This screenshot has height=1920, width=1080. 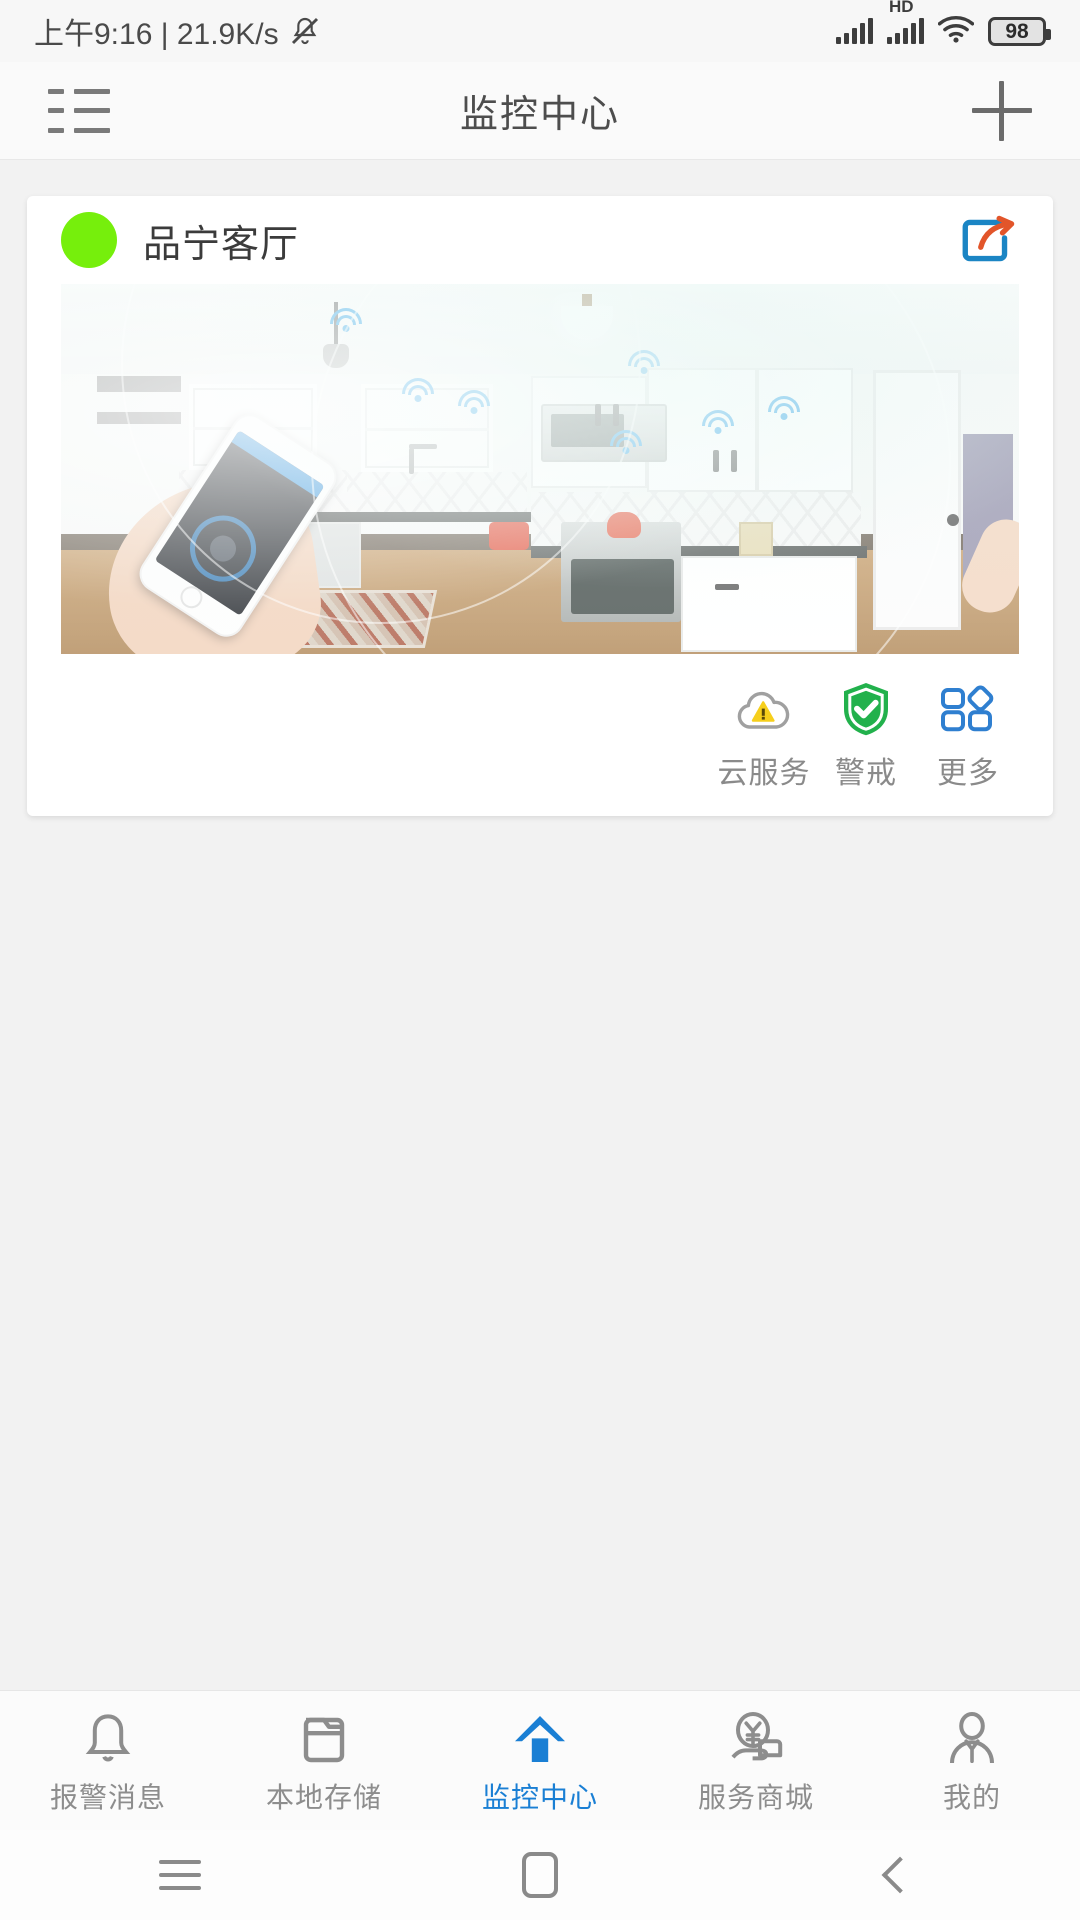 I want to click on action-cloud-service: 云服务, so click(x=764, y=736).